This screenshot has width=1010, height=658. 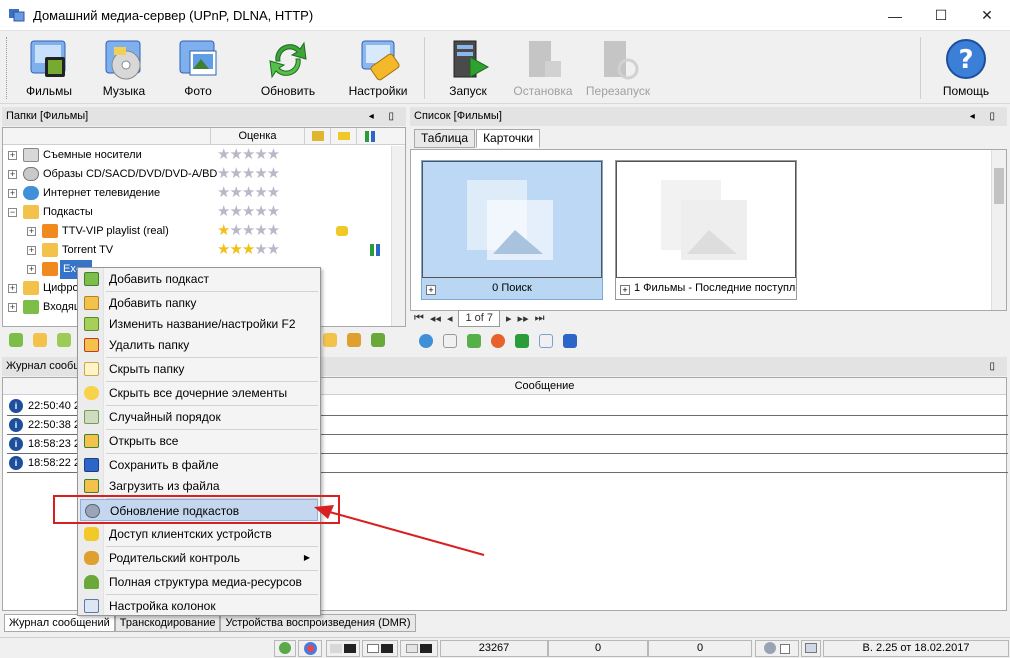 I want to click on scrollbar-thumb, so click(x=999, y=186).